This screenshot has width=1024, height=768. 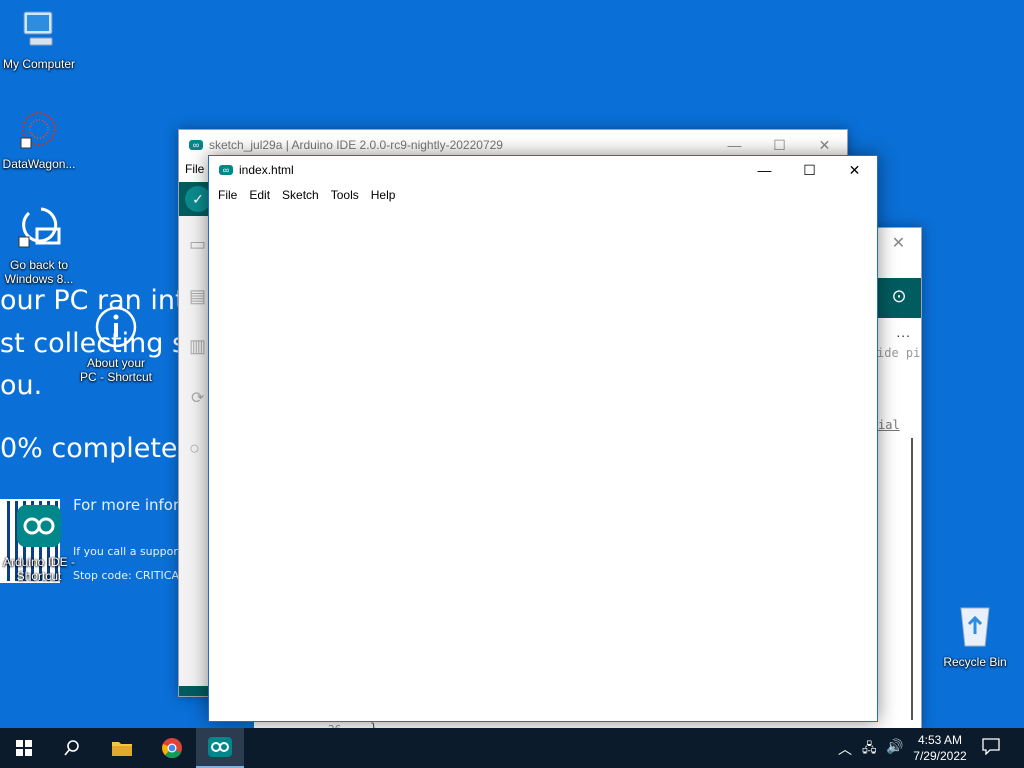 What do you see at coordinates (809, 170) in the screenshot?
I see `maximize-button: ☐` at bounding box center [809, 170].